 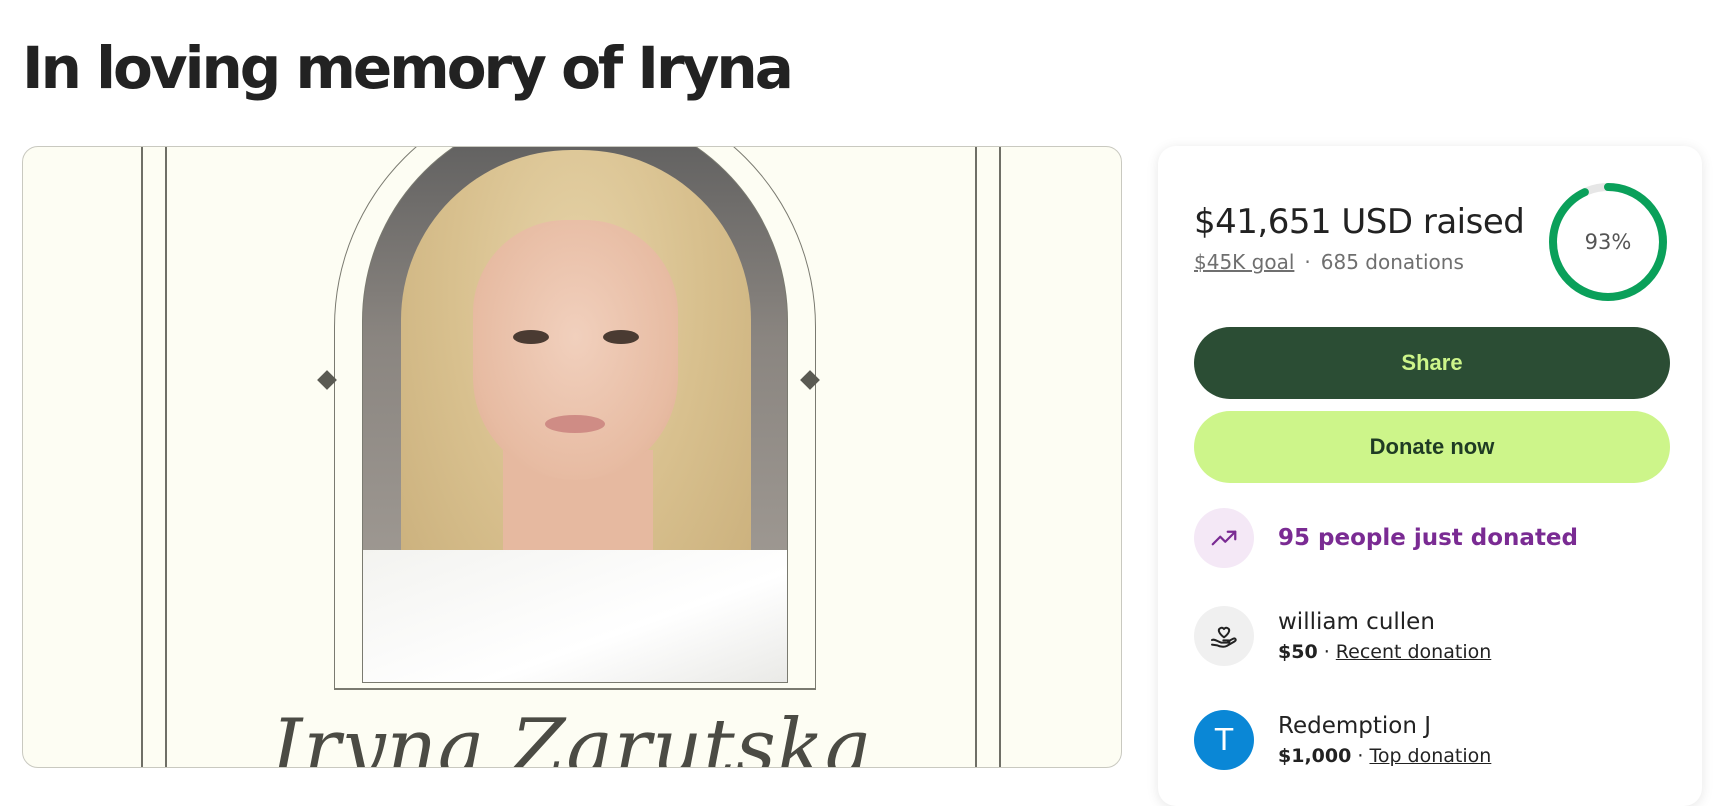 I want to click on donor-detail: $1,000 · Top donation, so click(x=1384, y=756).